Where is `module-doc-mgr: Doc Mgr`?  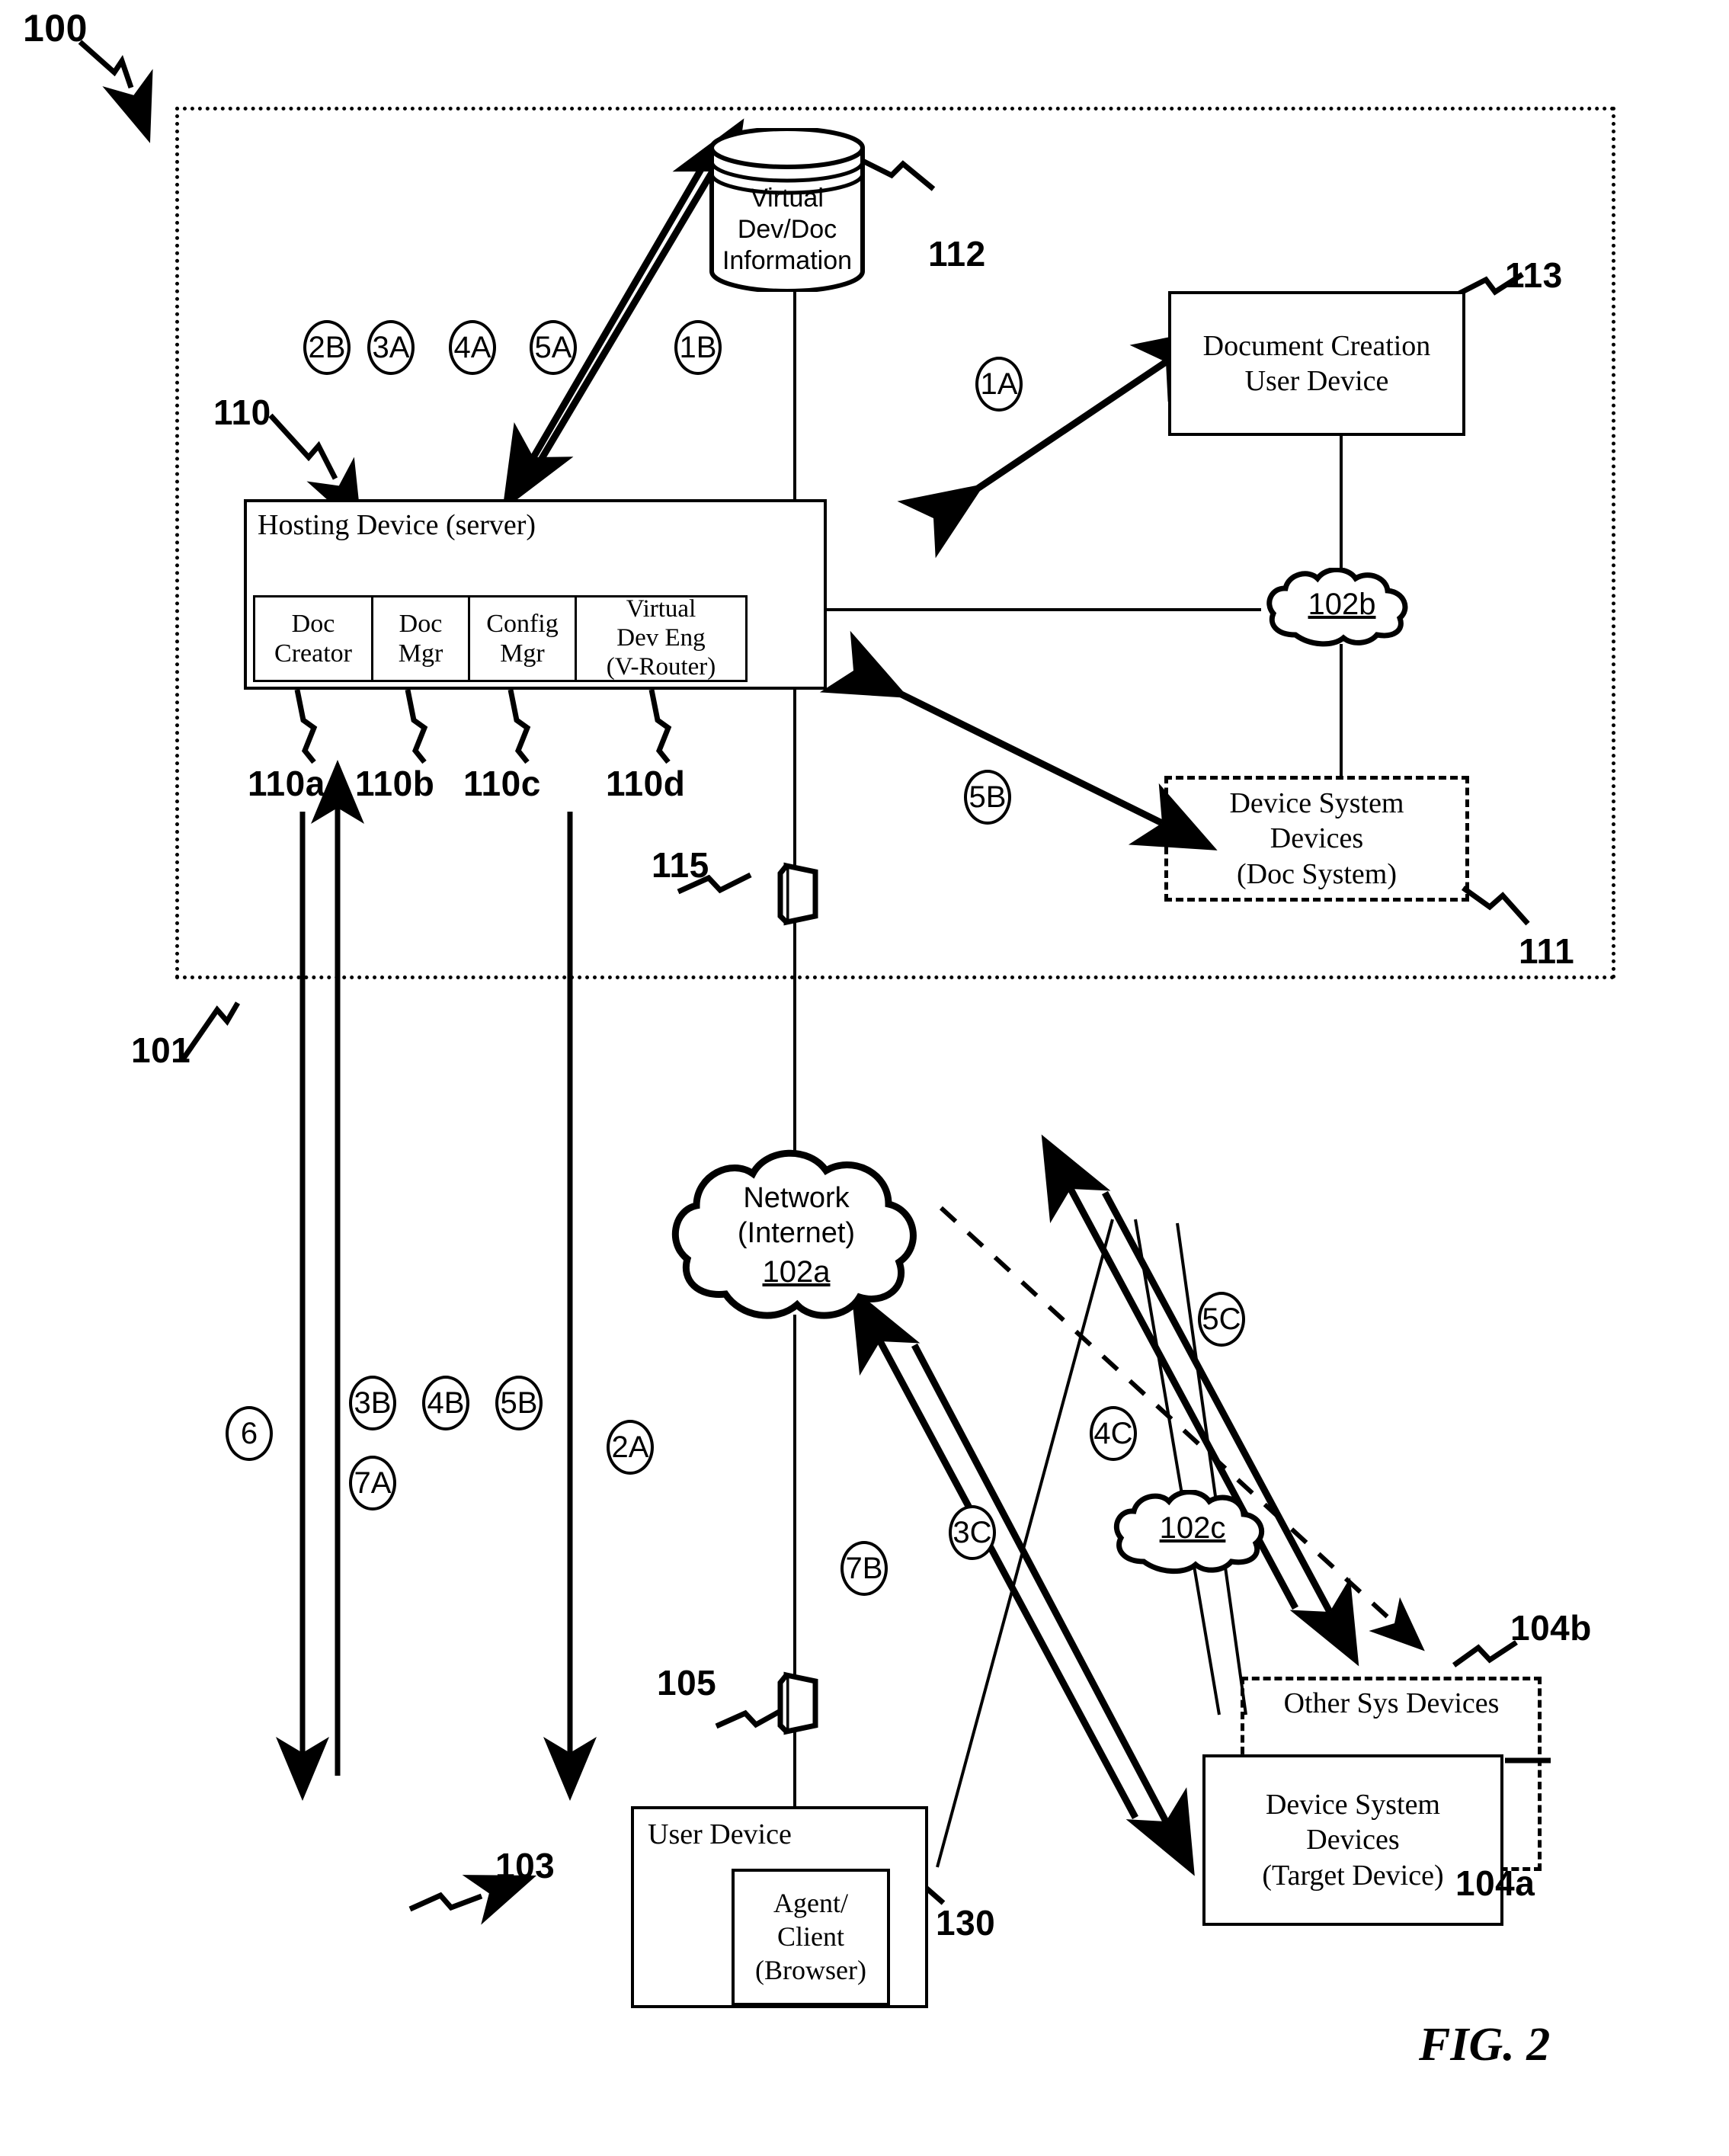
module-doc-mgr: Doc Mgr is located at coordinates (419, 638).